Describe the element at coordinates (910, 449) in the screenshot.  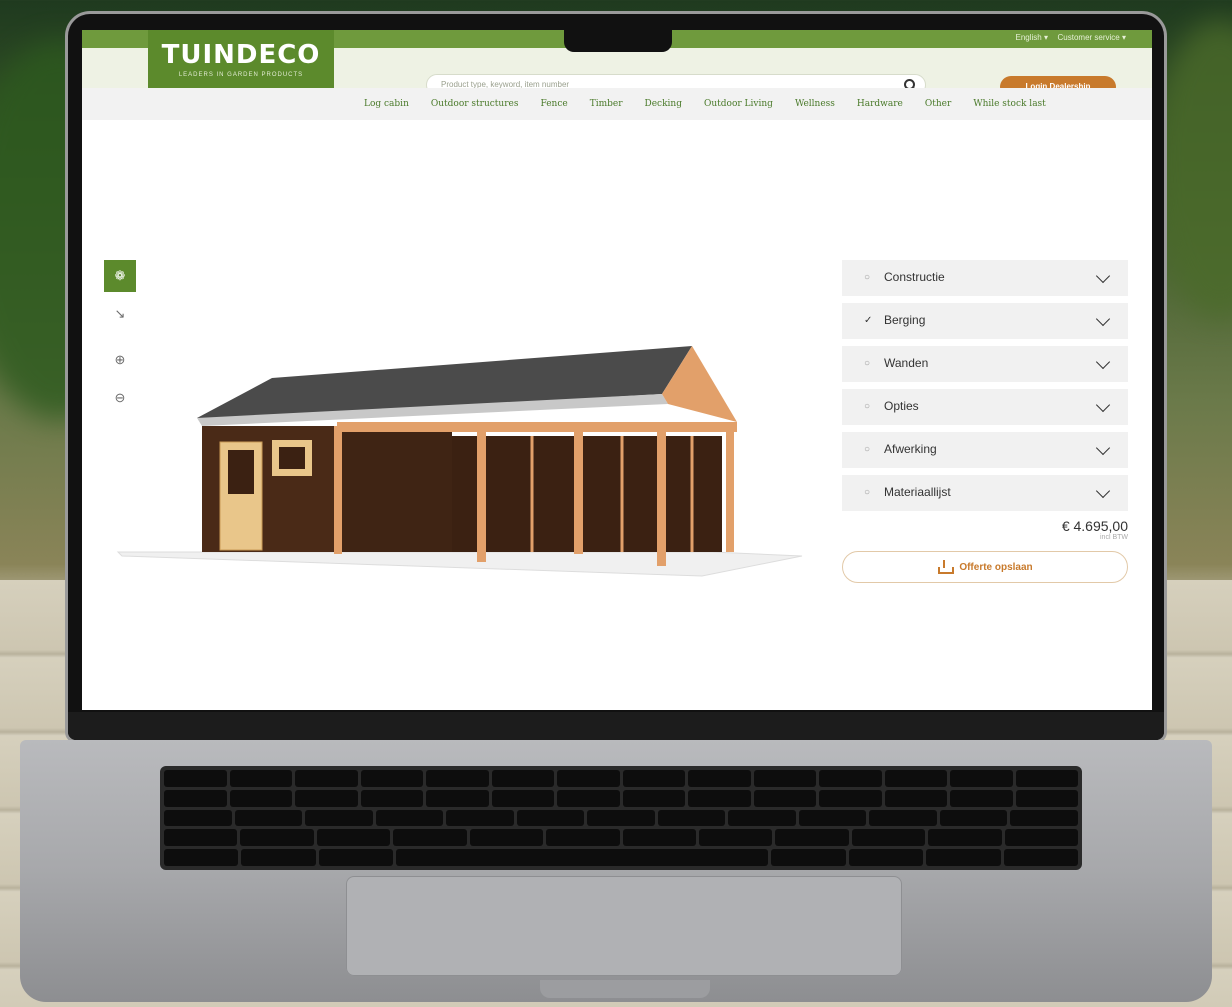
I see `section-label: Afwerking` at that location.